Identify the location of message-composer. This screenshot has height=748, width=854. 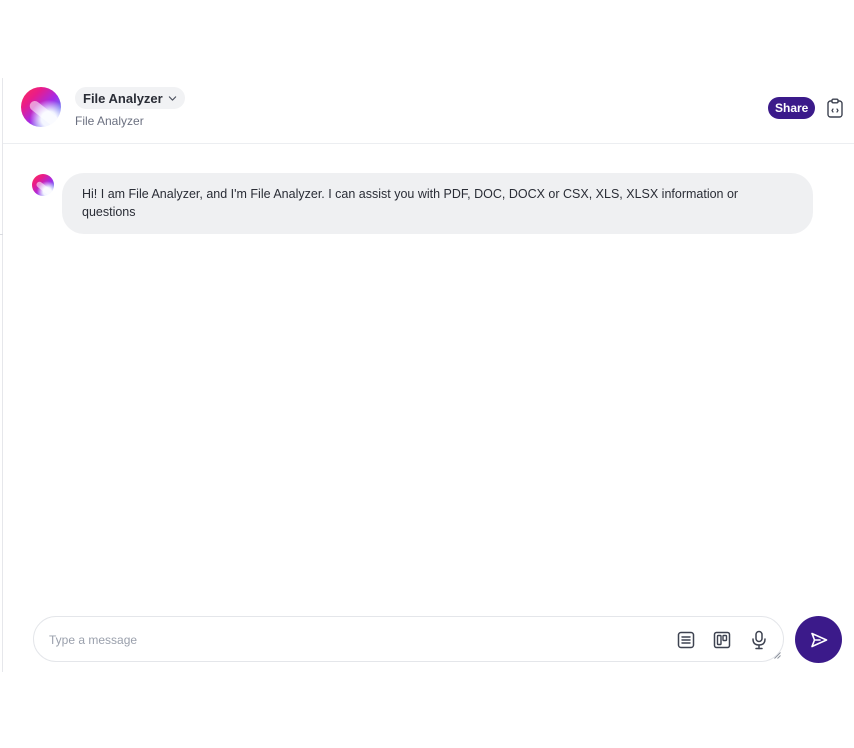
(408, 639).